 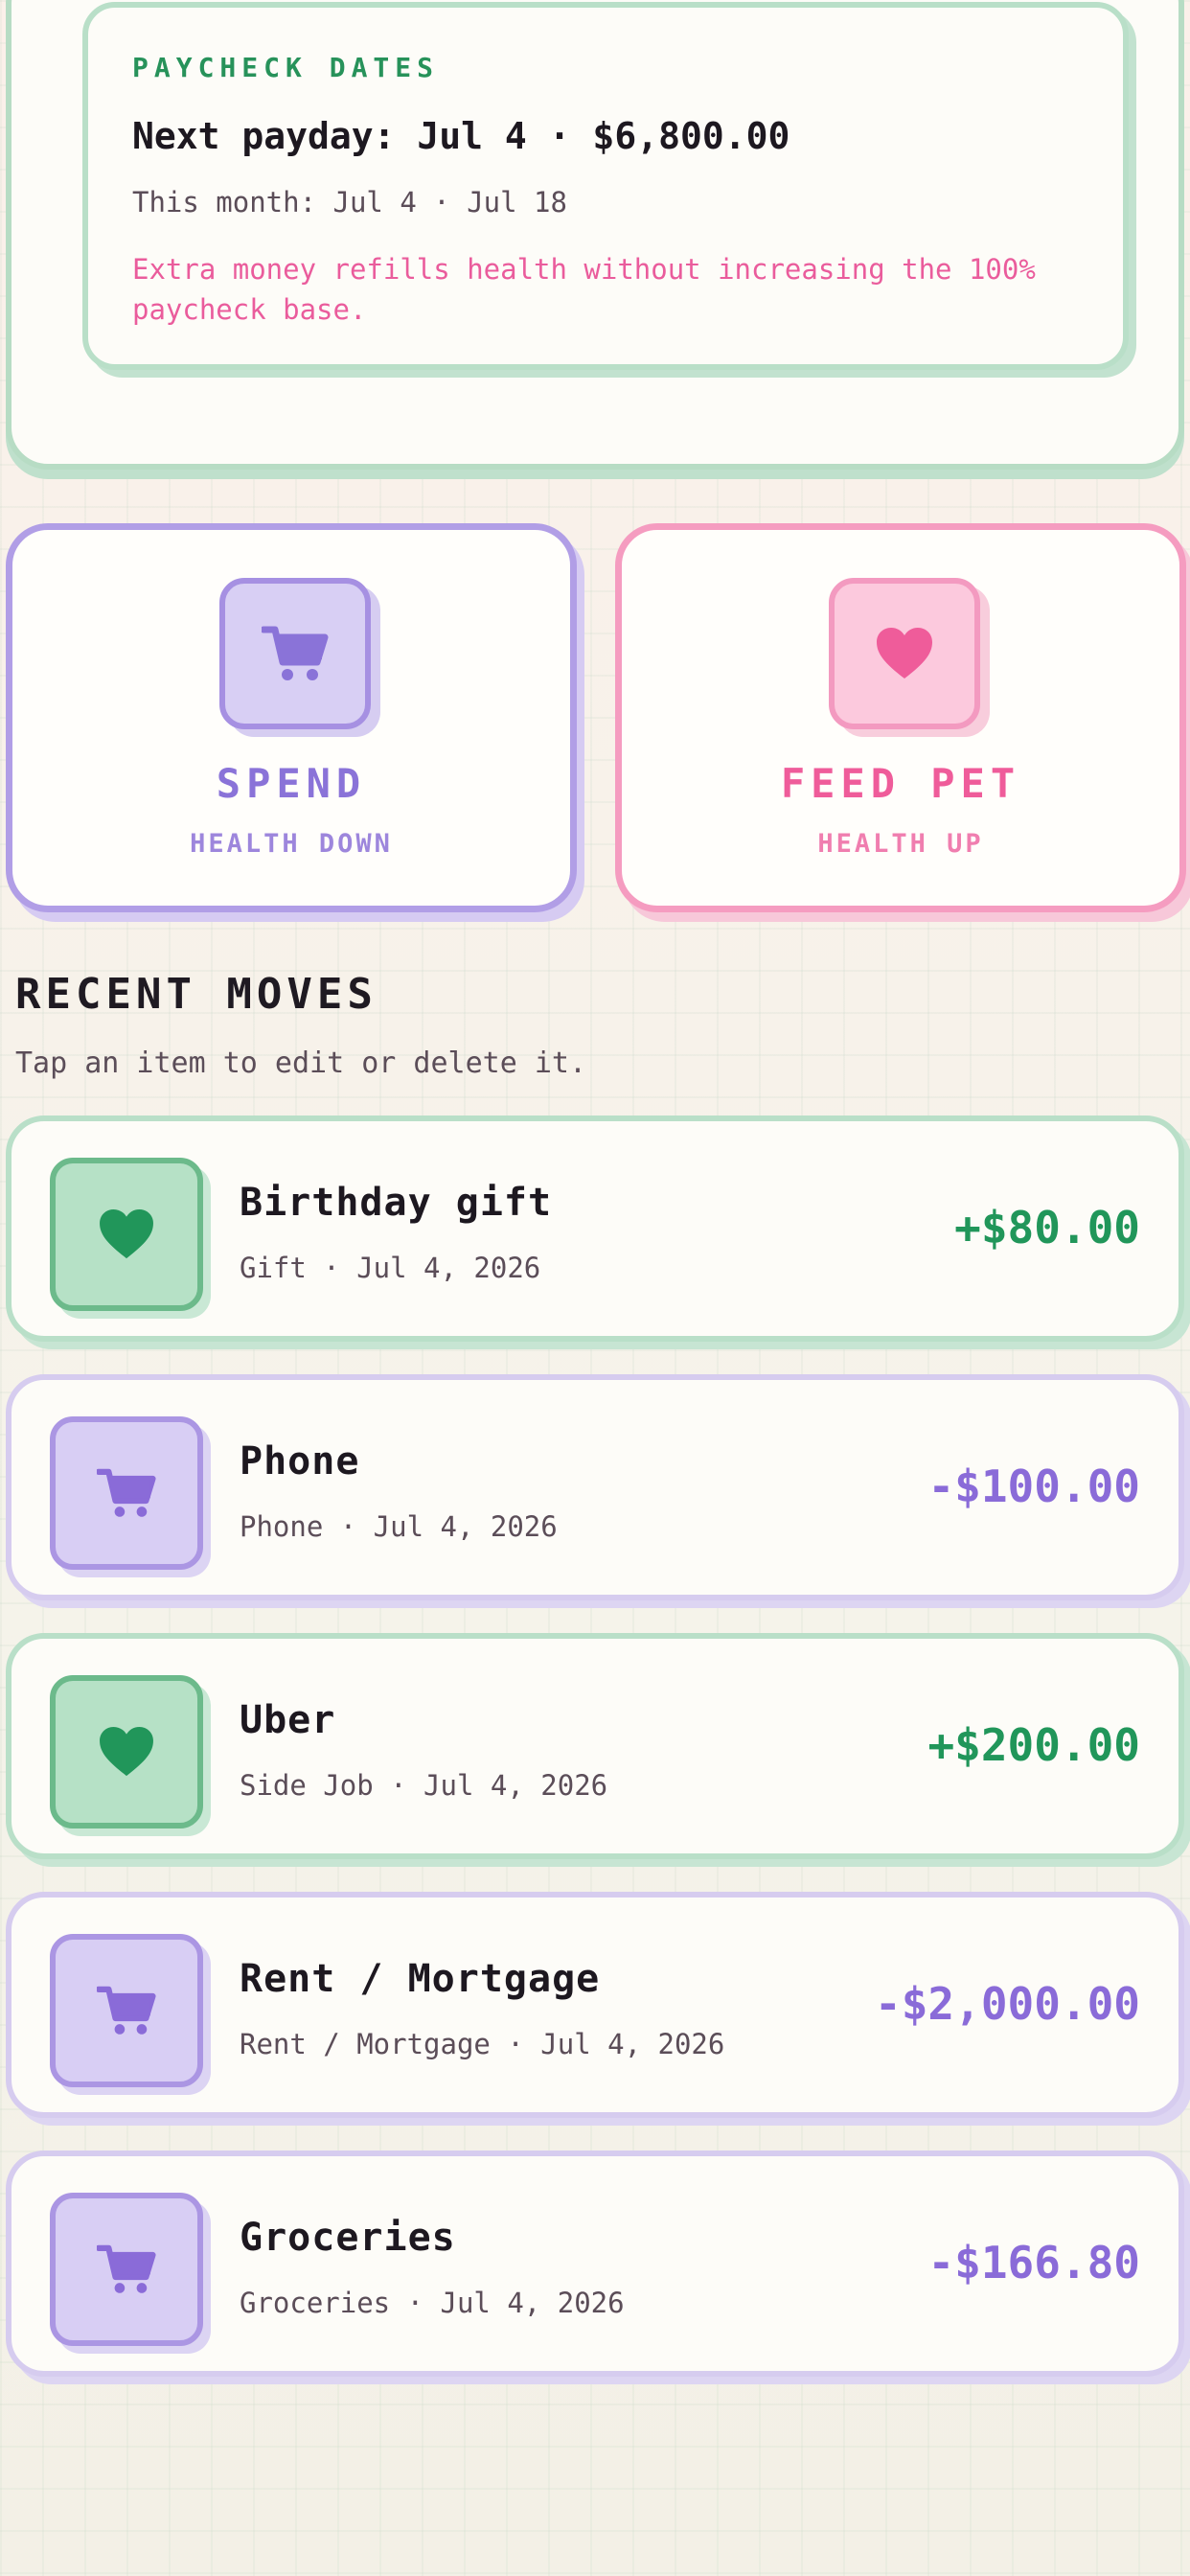 What do you see at coordinates (901, 783) in the screenshot?
I see `feed-pet-title: FEED PET` at bounding box center [901, 783].